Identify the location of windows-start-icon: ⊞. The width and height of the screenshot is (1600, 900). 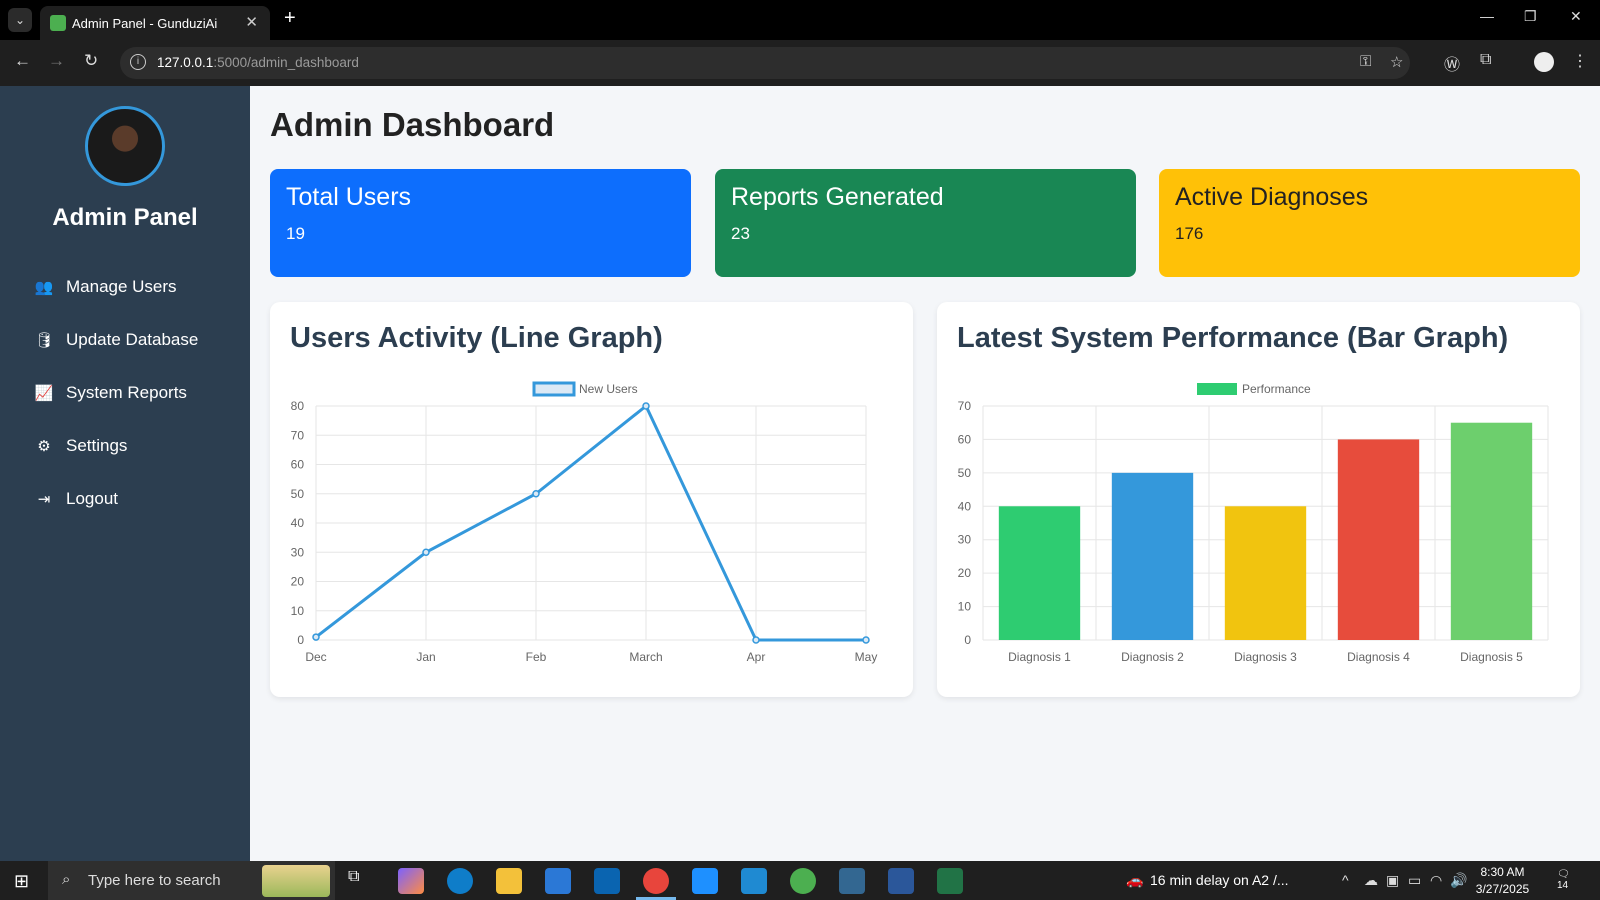
(21, 881).